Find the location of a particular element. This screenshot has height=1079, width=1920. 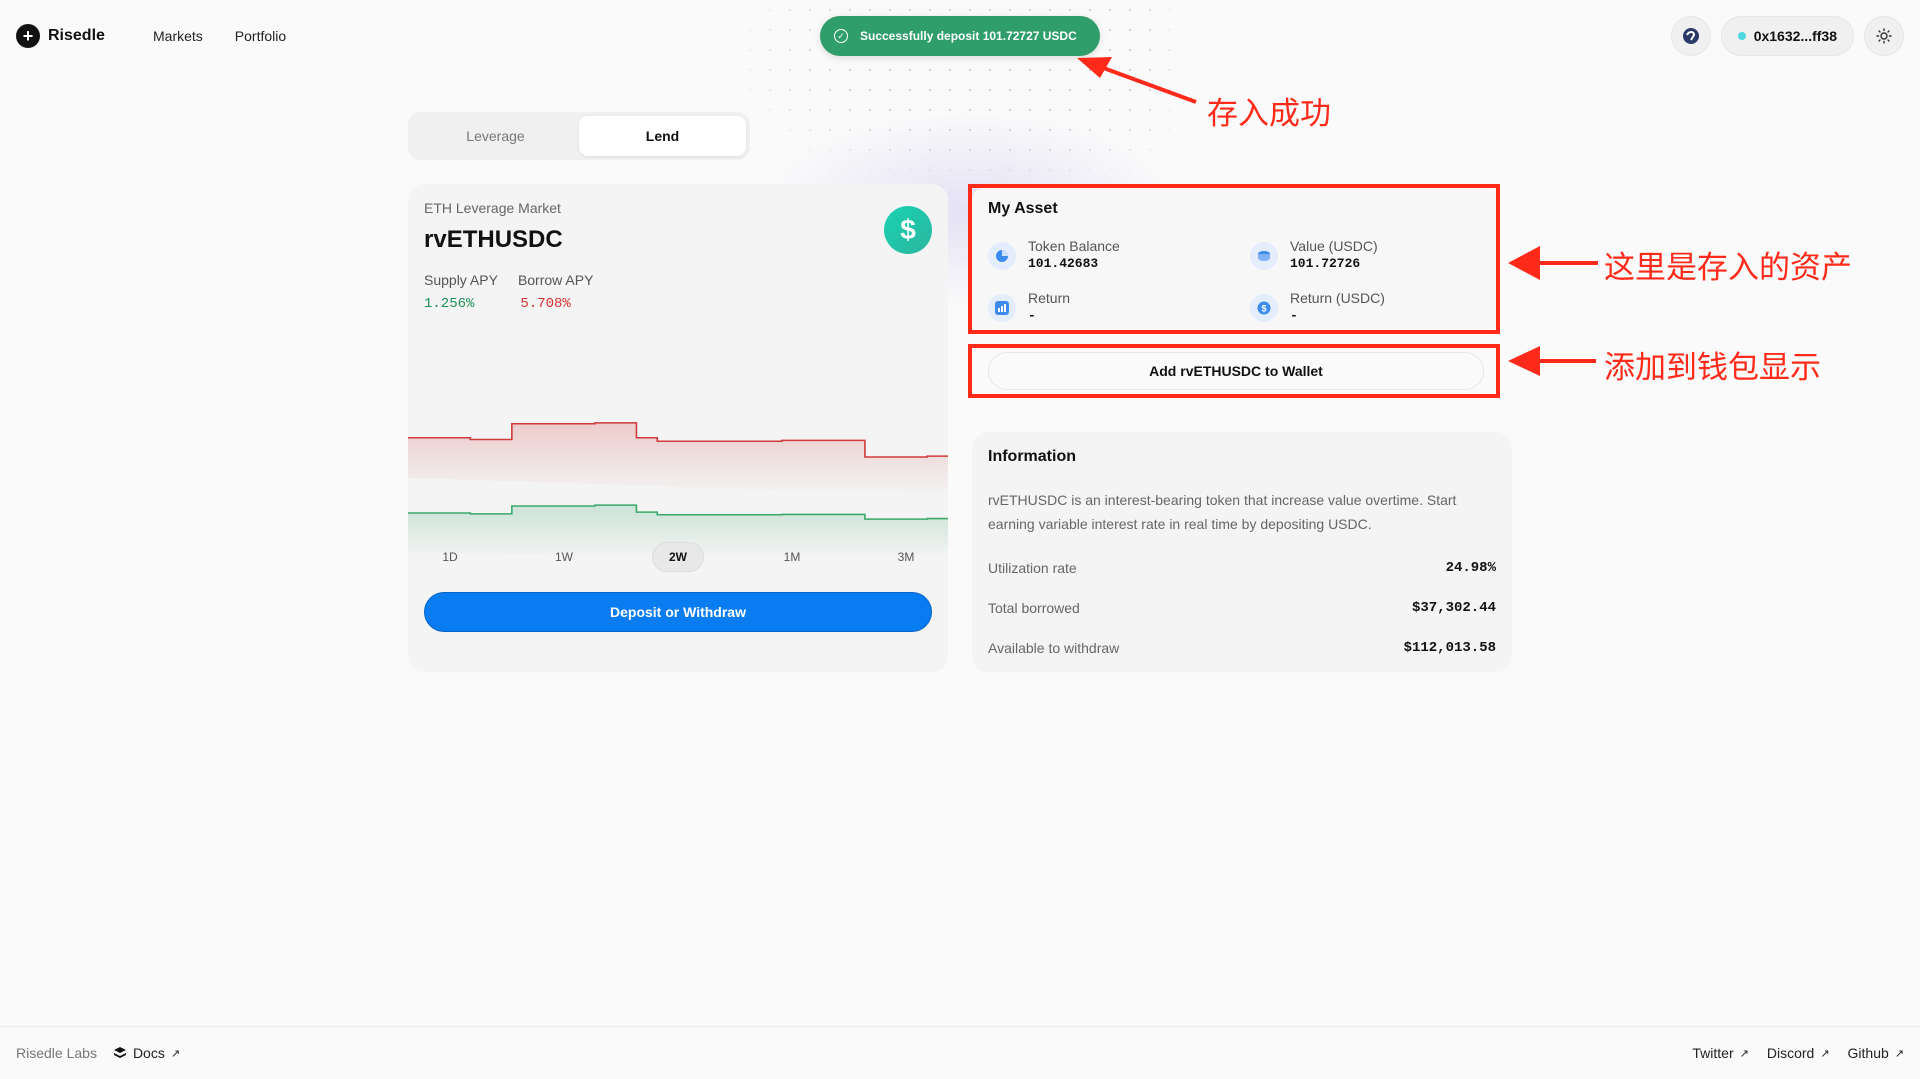

information-title: Information is located at coordinates (1032, 456).